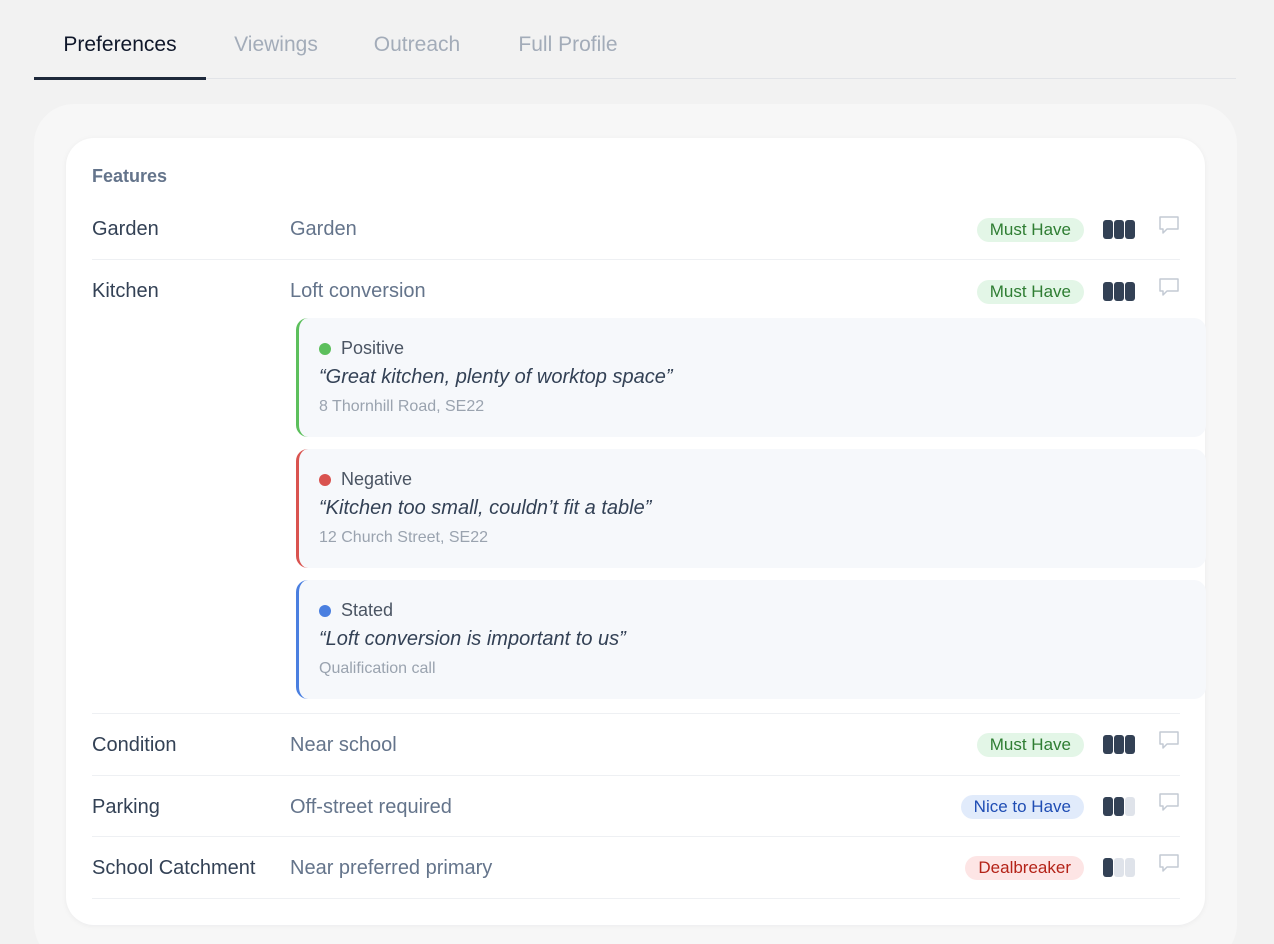 The image size is (1274, 944). I want to click on tab-full-profile: Full Profile, so click(568, 39).